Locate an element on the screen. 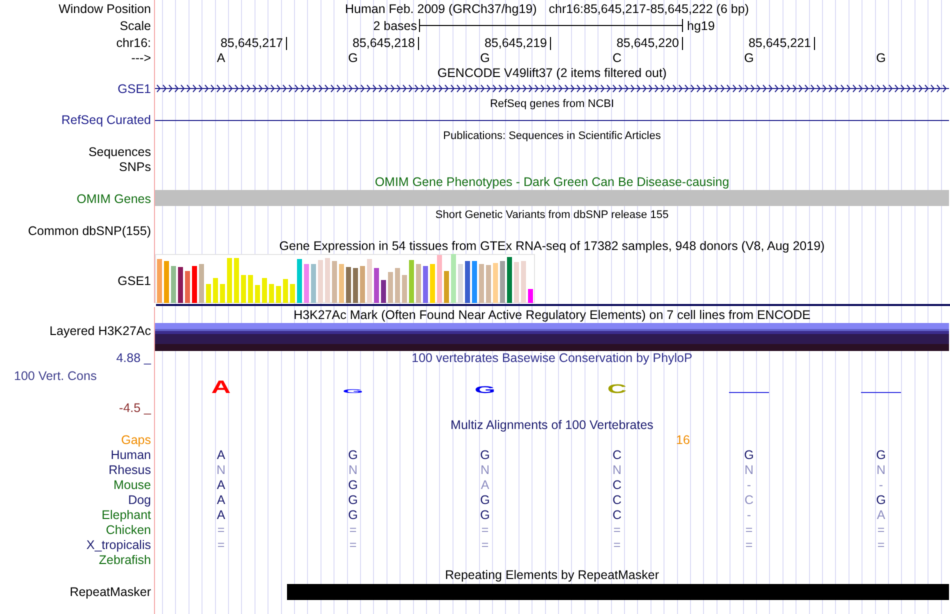 The image size is (950, 614). species-label: Elephant is located at coordinates (126, 515).